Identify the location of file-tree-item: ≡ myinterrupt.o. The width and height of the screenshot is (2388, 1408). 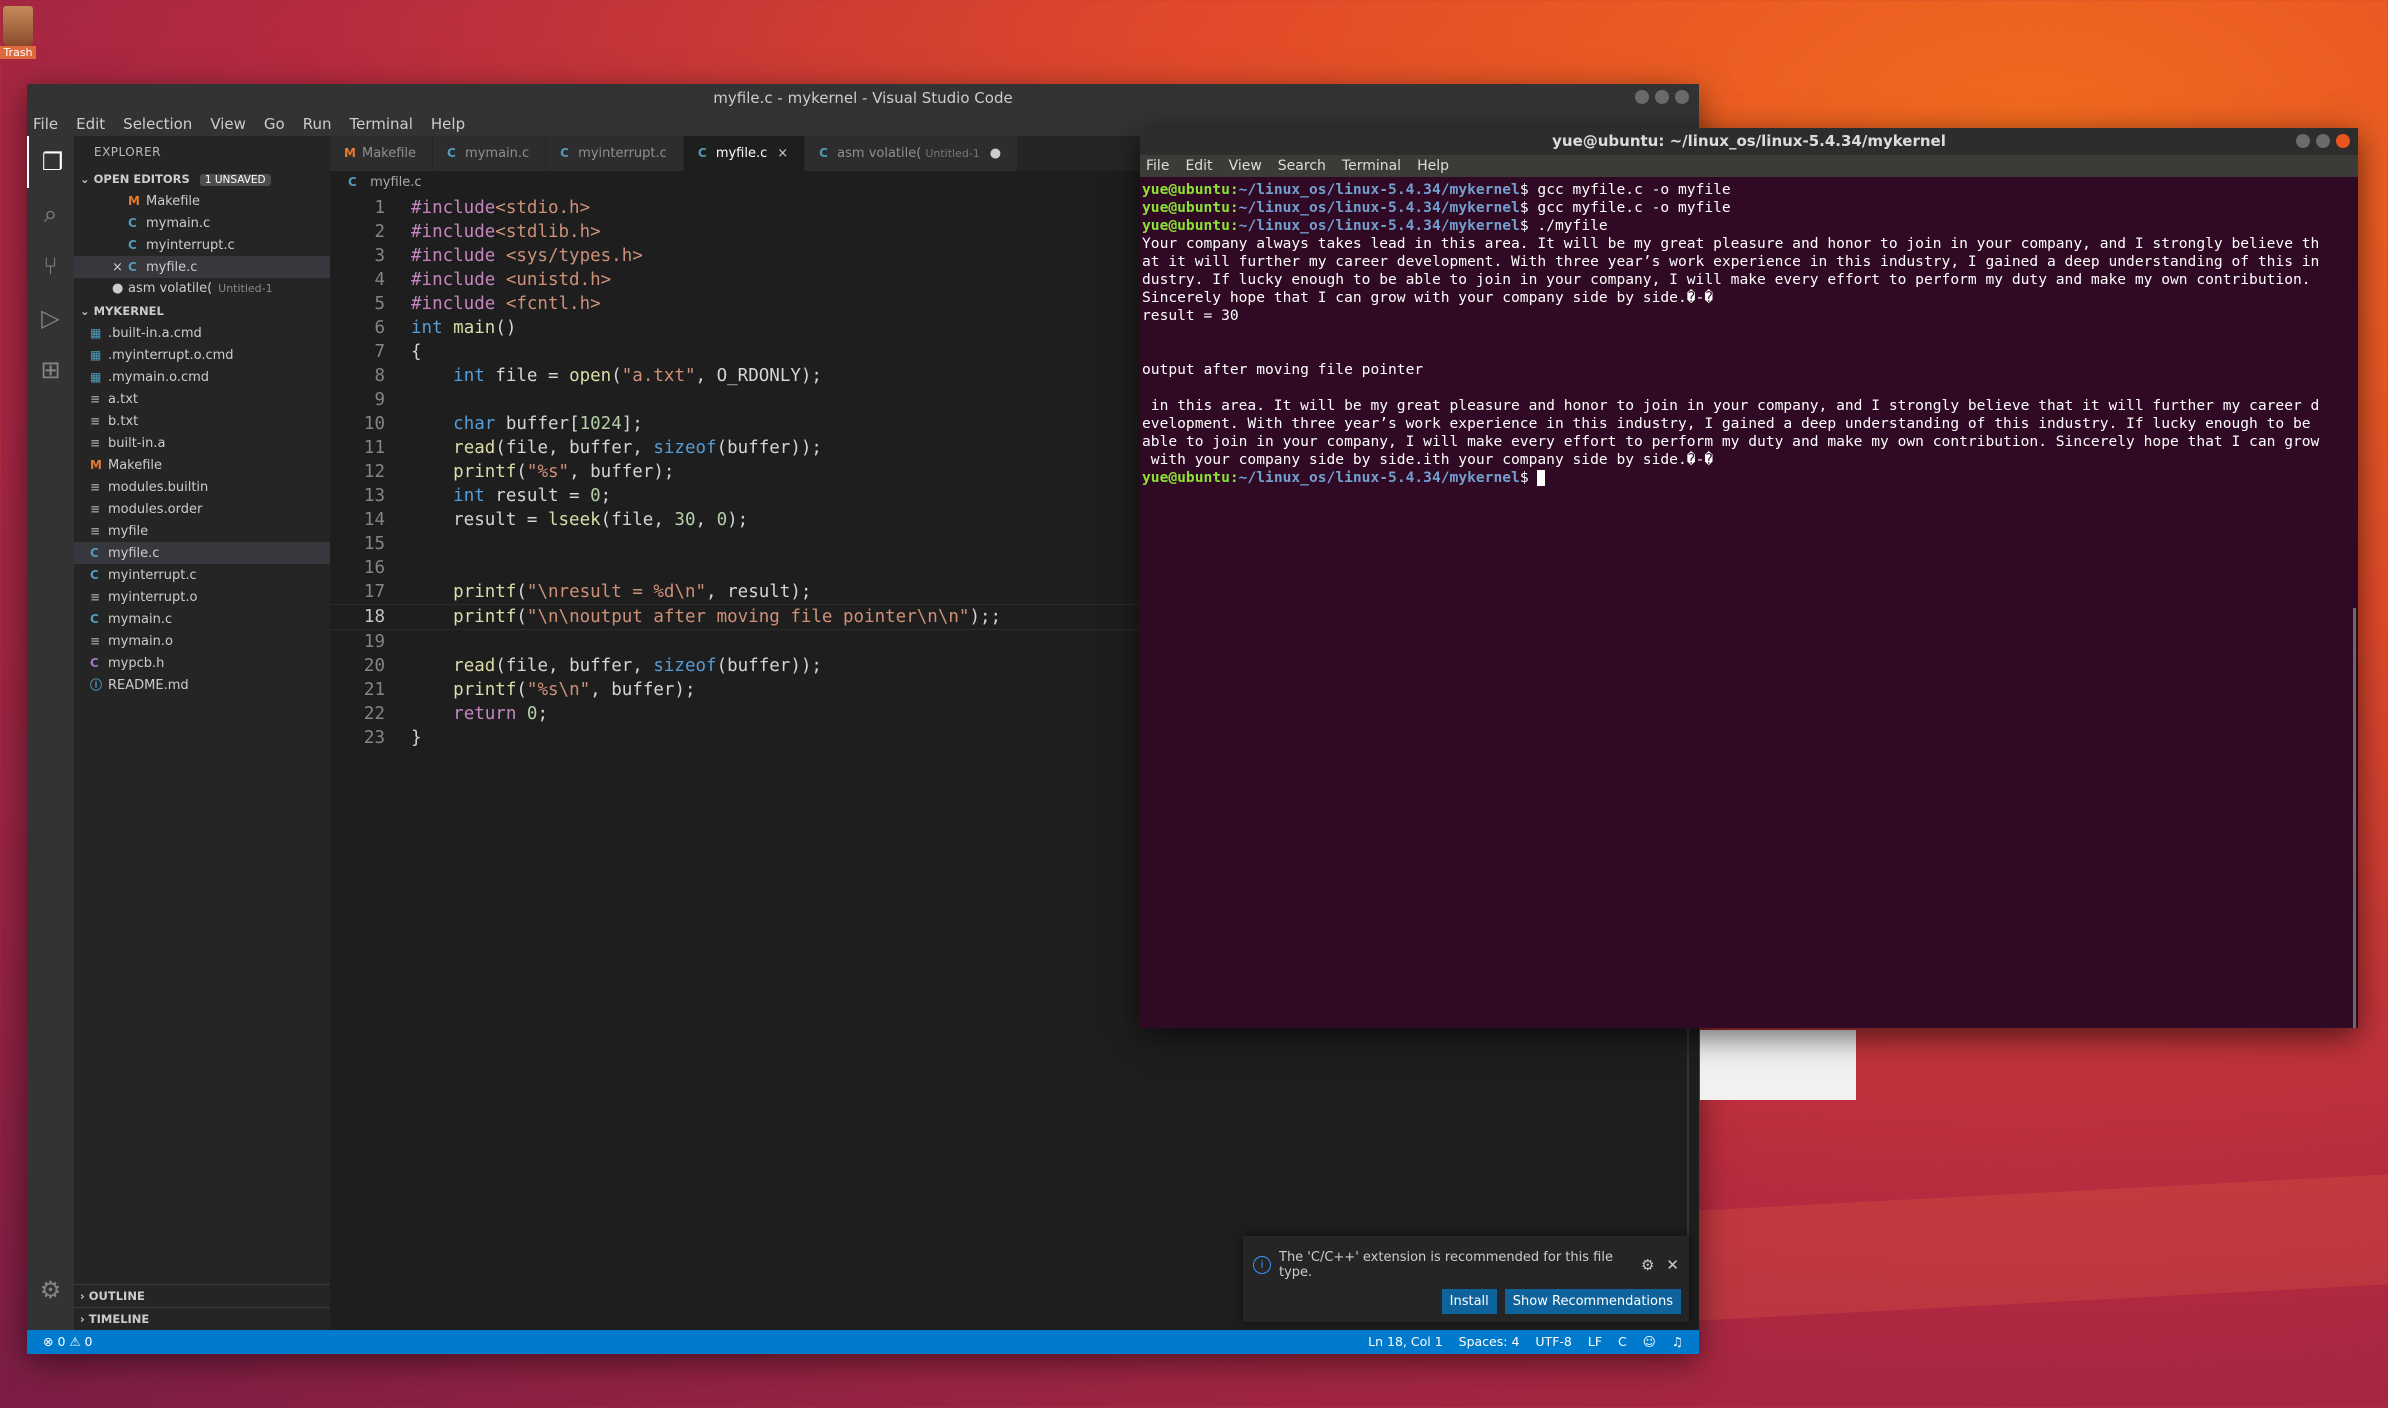
(202, 597).